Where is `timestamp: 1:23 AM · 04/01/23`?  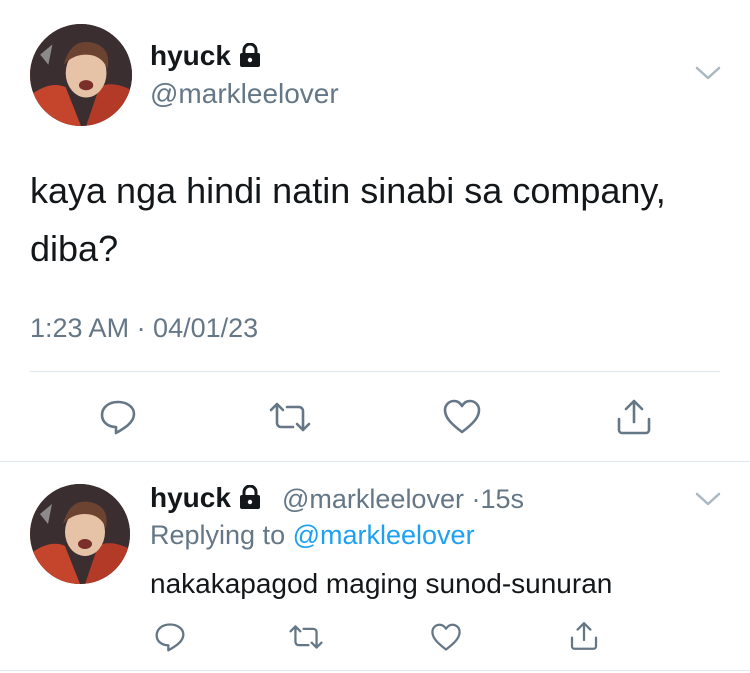
timestamp: 1:23 AM · 04/01/23 is located at coordinates (144, 328).